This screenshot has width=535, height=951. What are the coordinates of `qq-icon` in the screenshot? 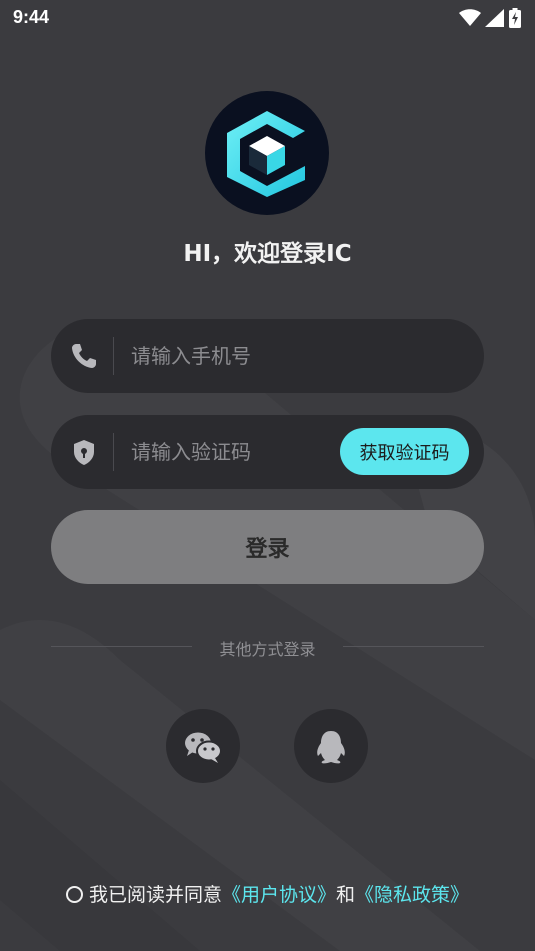 It's located at (331, 747).